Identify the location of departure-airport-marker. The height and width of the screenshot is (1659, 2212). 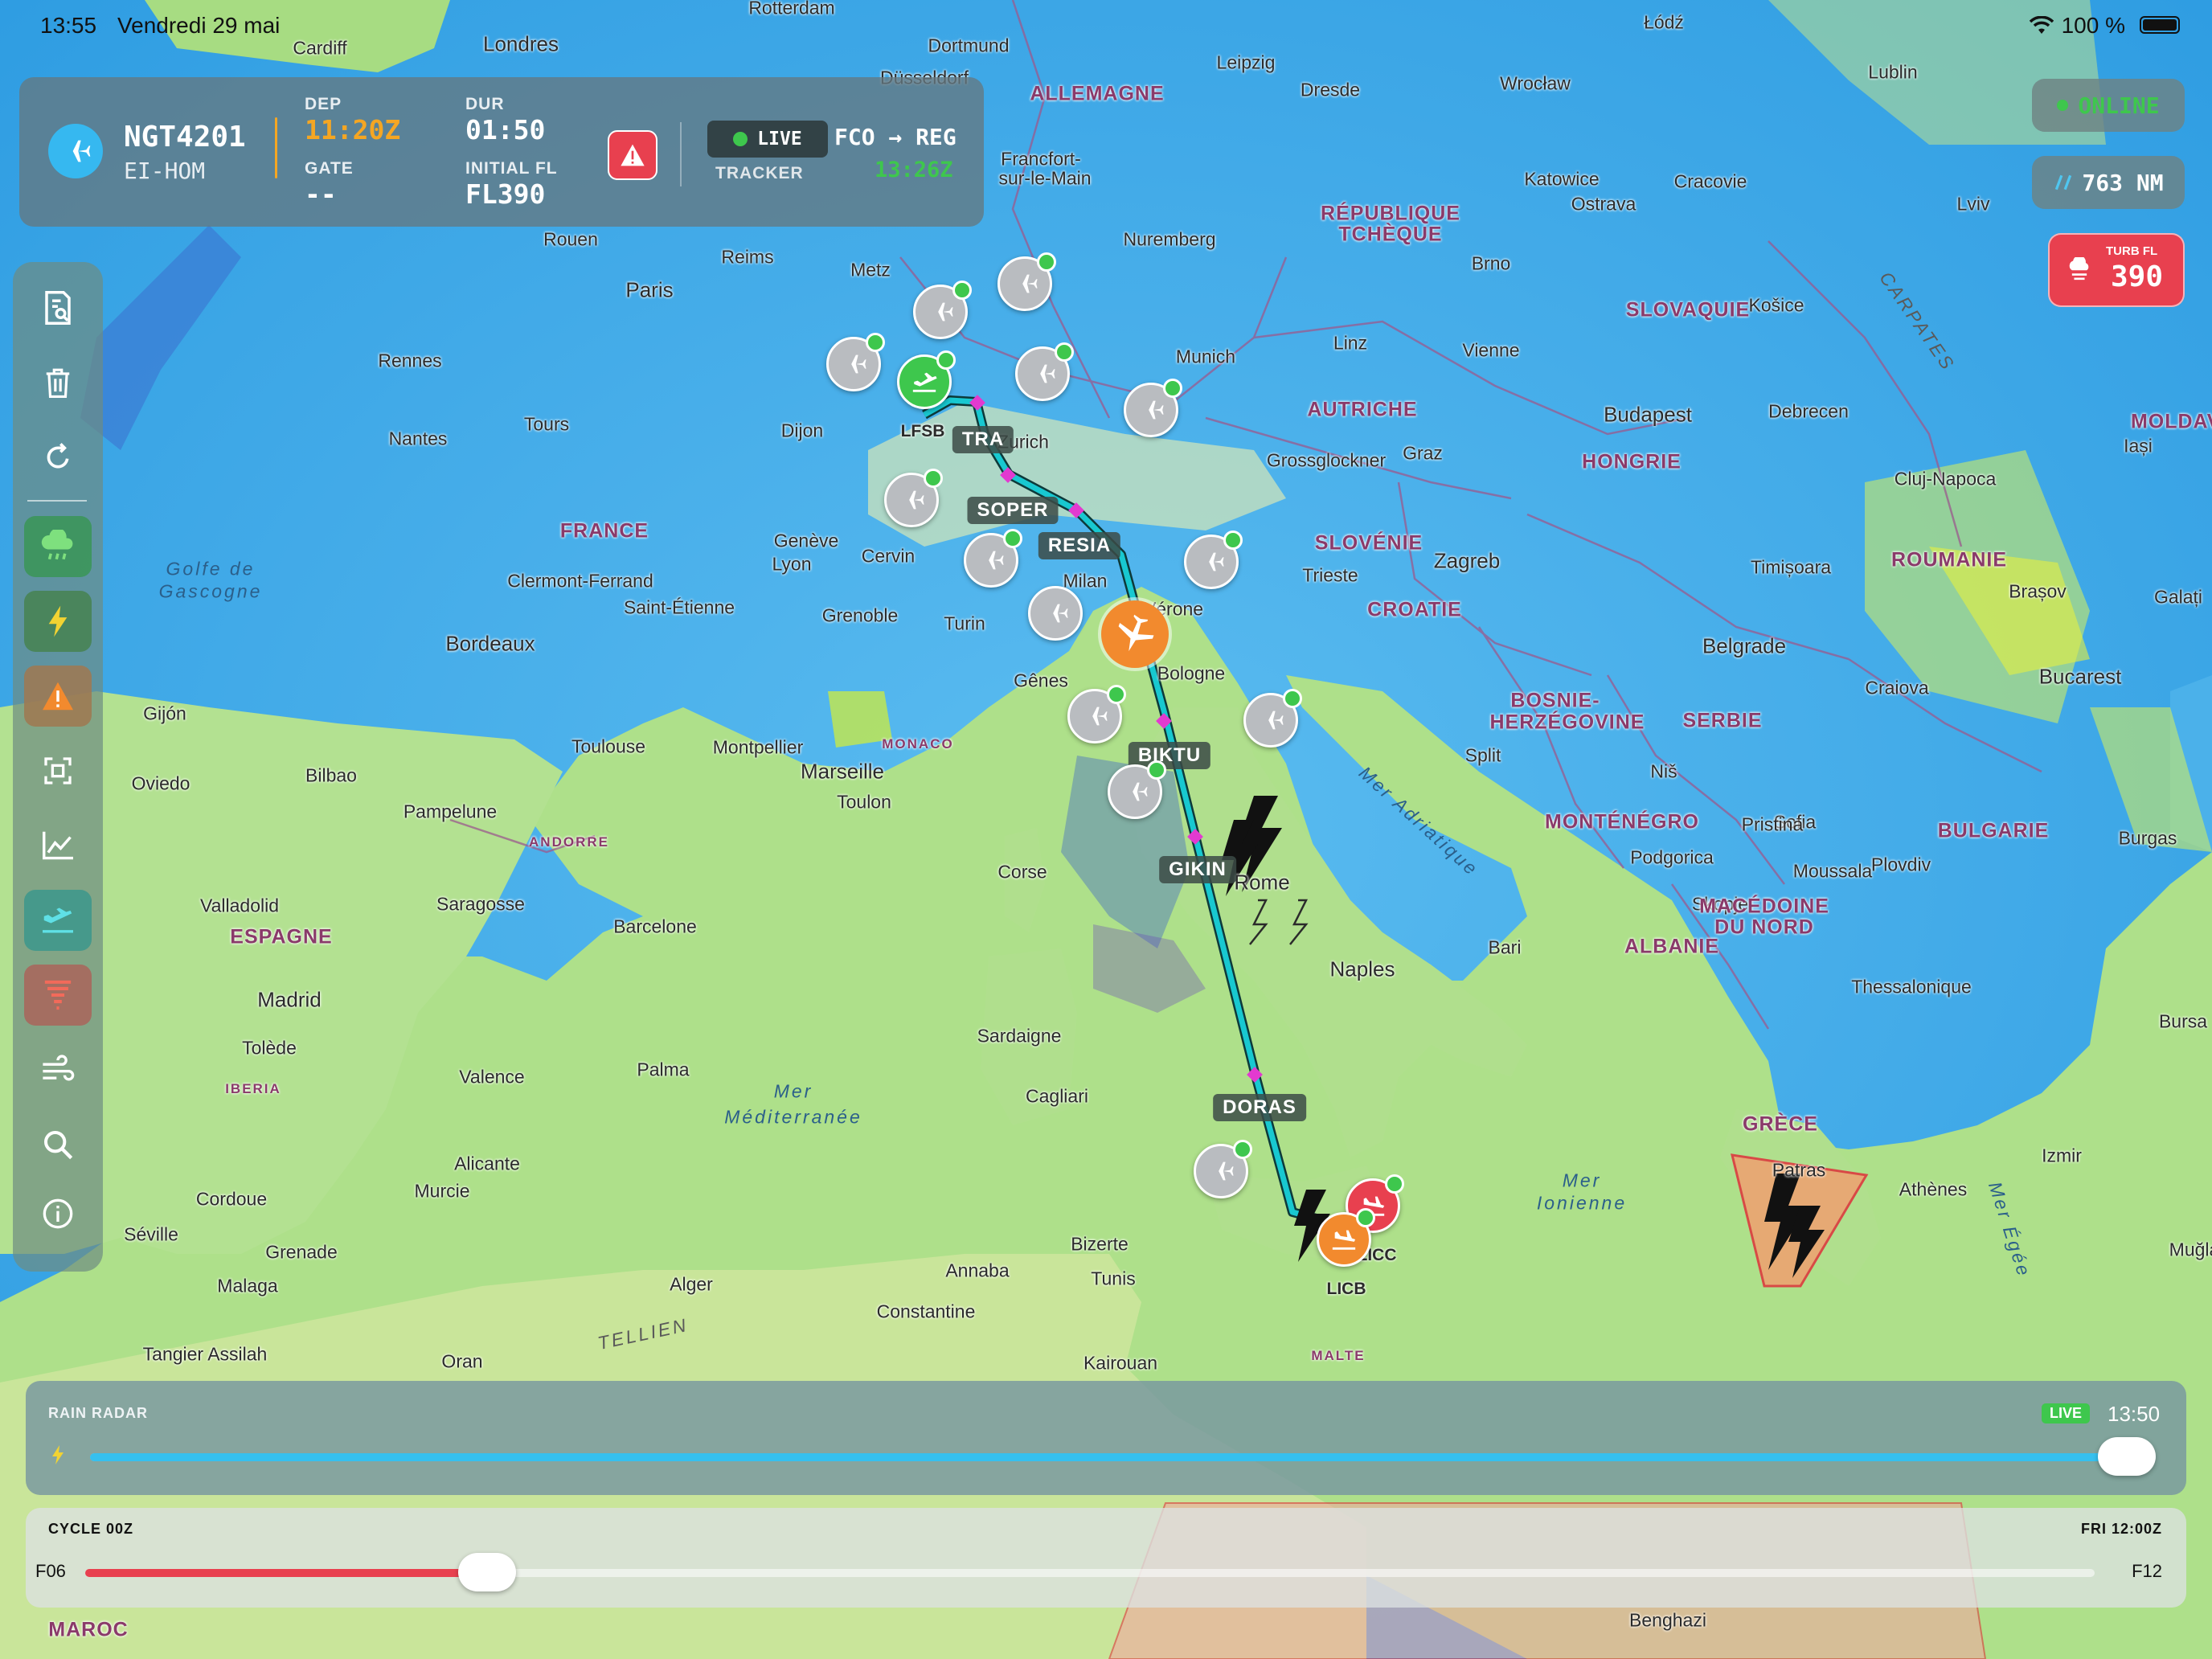
(927, 379).